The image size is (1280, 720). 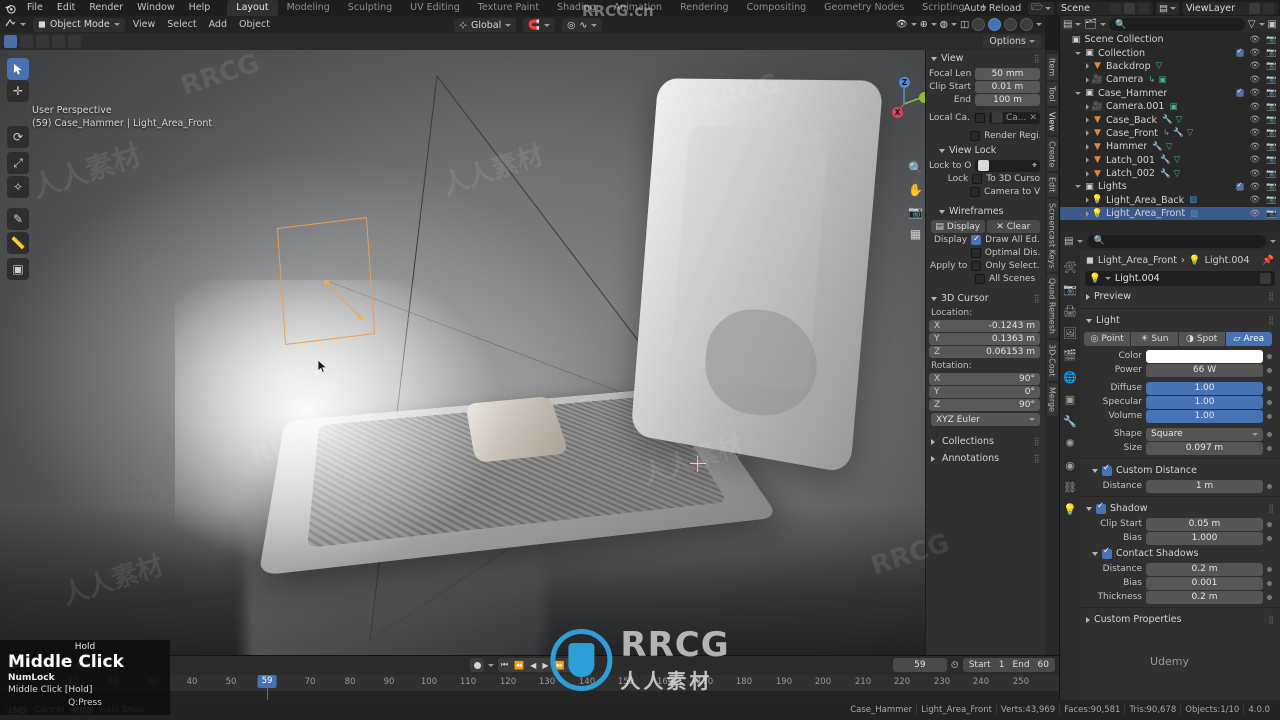 I want to click on wireframe-display-button: ▤ Display, so click(x=958, y=226).